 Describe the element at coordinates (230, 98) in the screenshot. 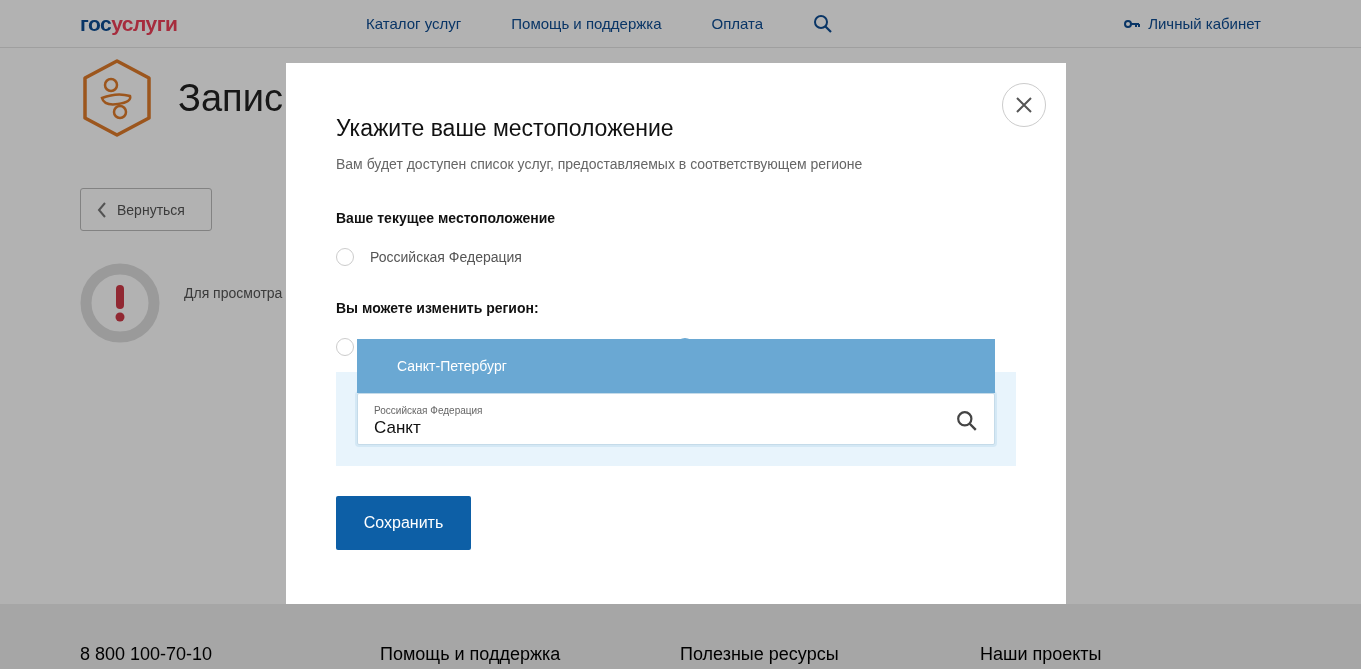

I see `page-title: Запис` at that location.